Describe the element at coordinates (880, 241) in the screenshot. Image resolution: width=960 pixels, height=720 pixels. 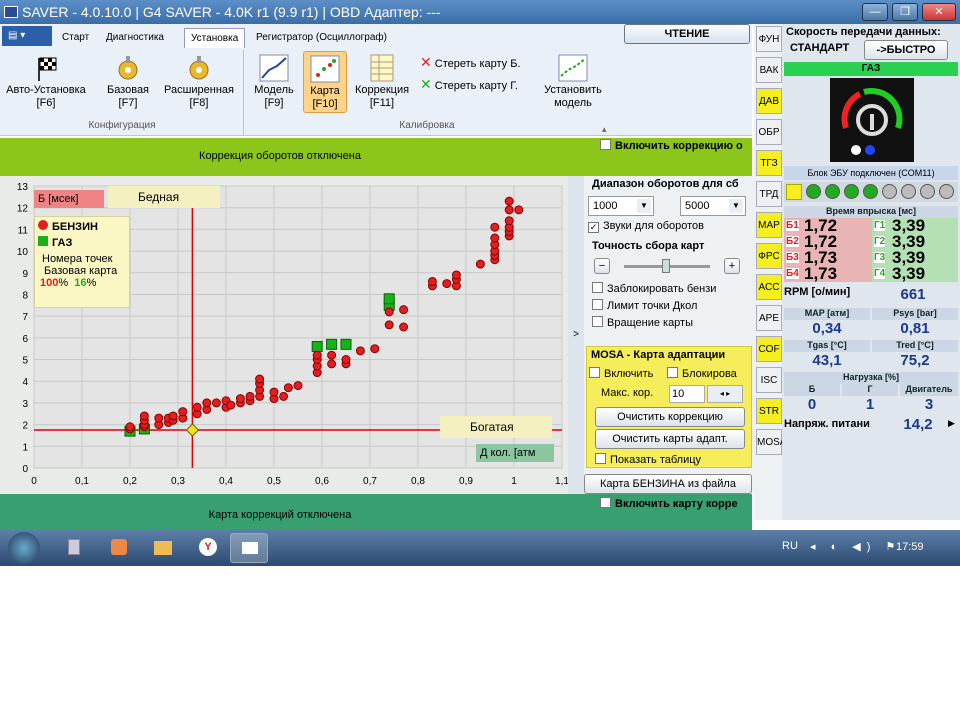
I see `gas-cyl-label: Г2` at that location.